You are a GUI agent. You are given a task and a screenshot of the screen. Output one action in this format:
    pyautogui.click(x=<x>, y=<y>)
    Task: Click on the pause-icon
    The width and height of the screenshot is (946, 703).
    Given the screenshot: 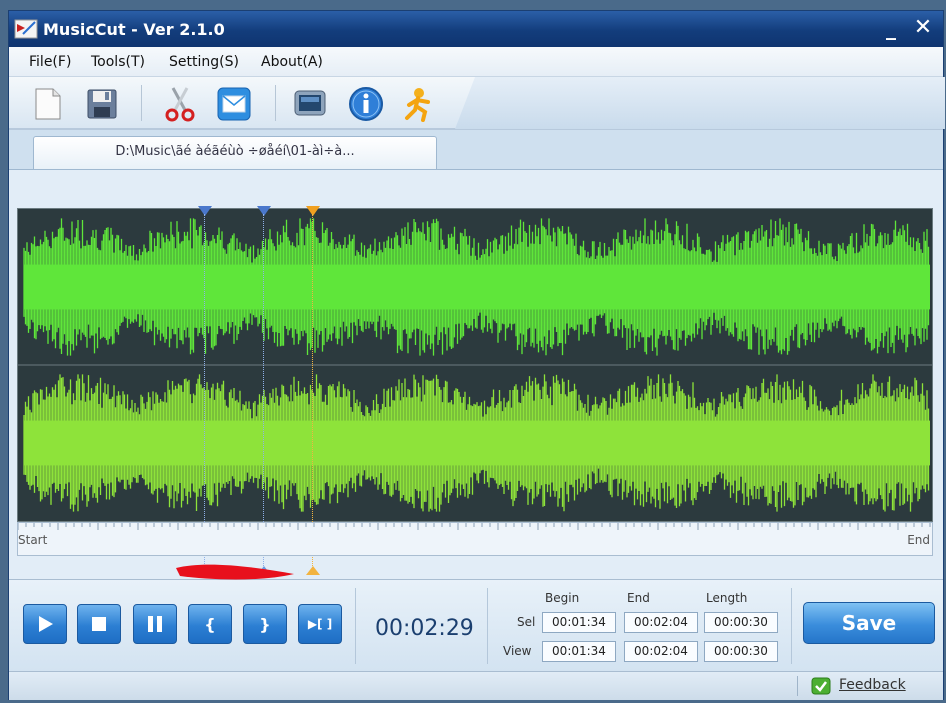 What is the action you would take?
    pyautogui.click(x=155, y=624)
    